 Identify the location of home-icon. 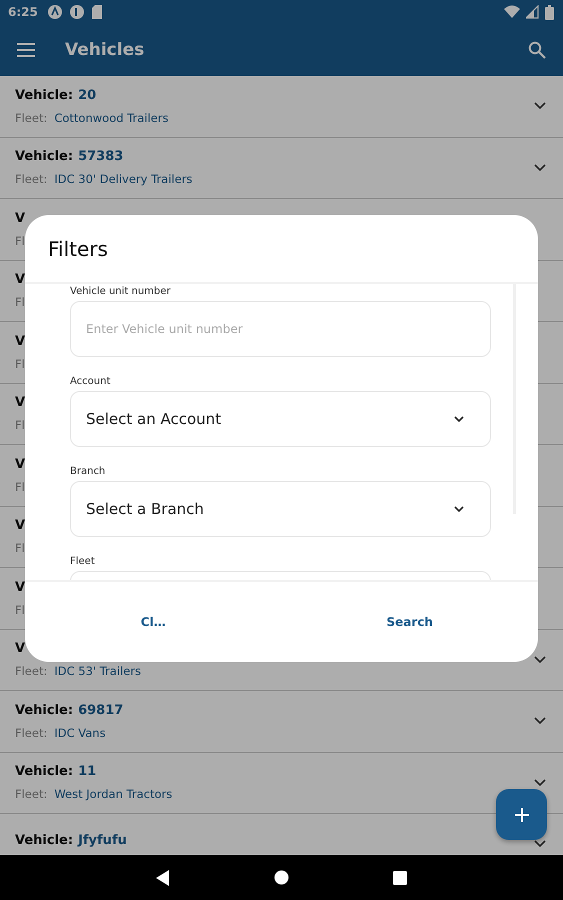
(281, 877).